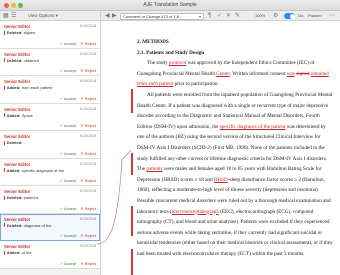  I want to click on forward-arrow-icon: ▶, so click(114, 16).